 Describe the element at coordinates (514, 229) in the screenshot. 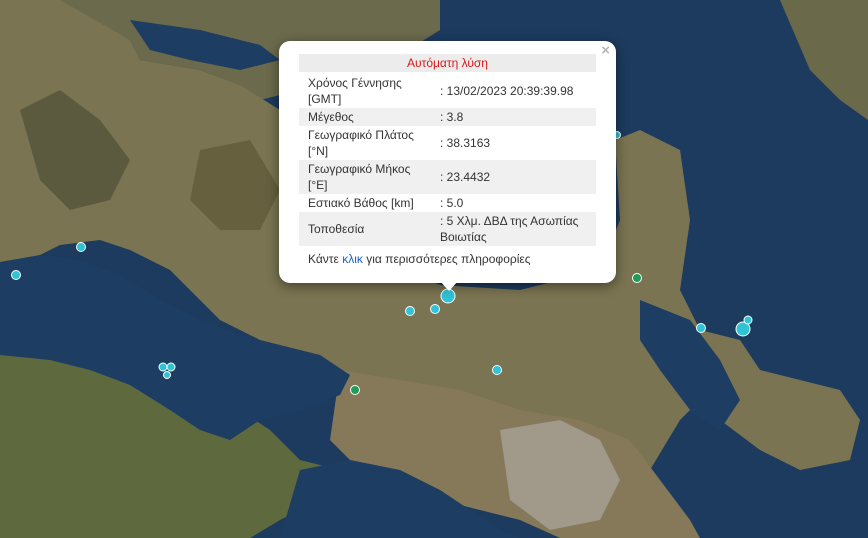

I see `info-value: : 5 Χλμ. ΔΒΔ της Ασωπίας Βοιωτίας` at that location.